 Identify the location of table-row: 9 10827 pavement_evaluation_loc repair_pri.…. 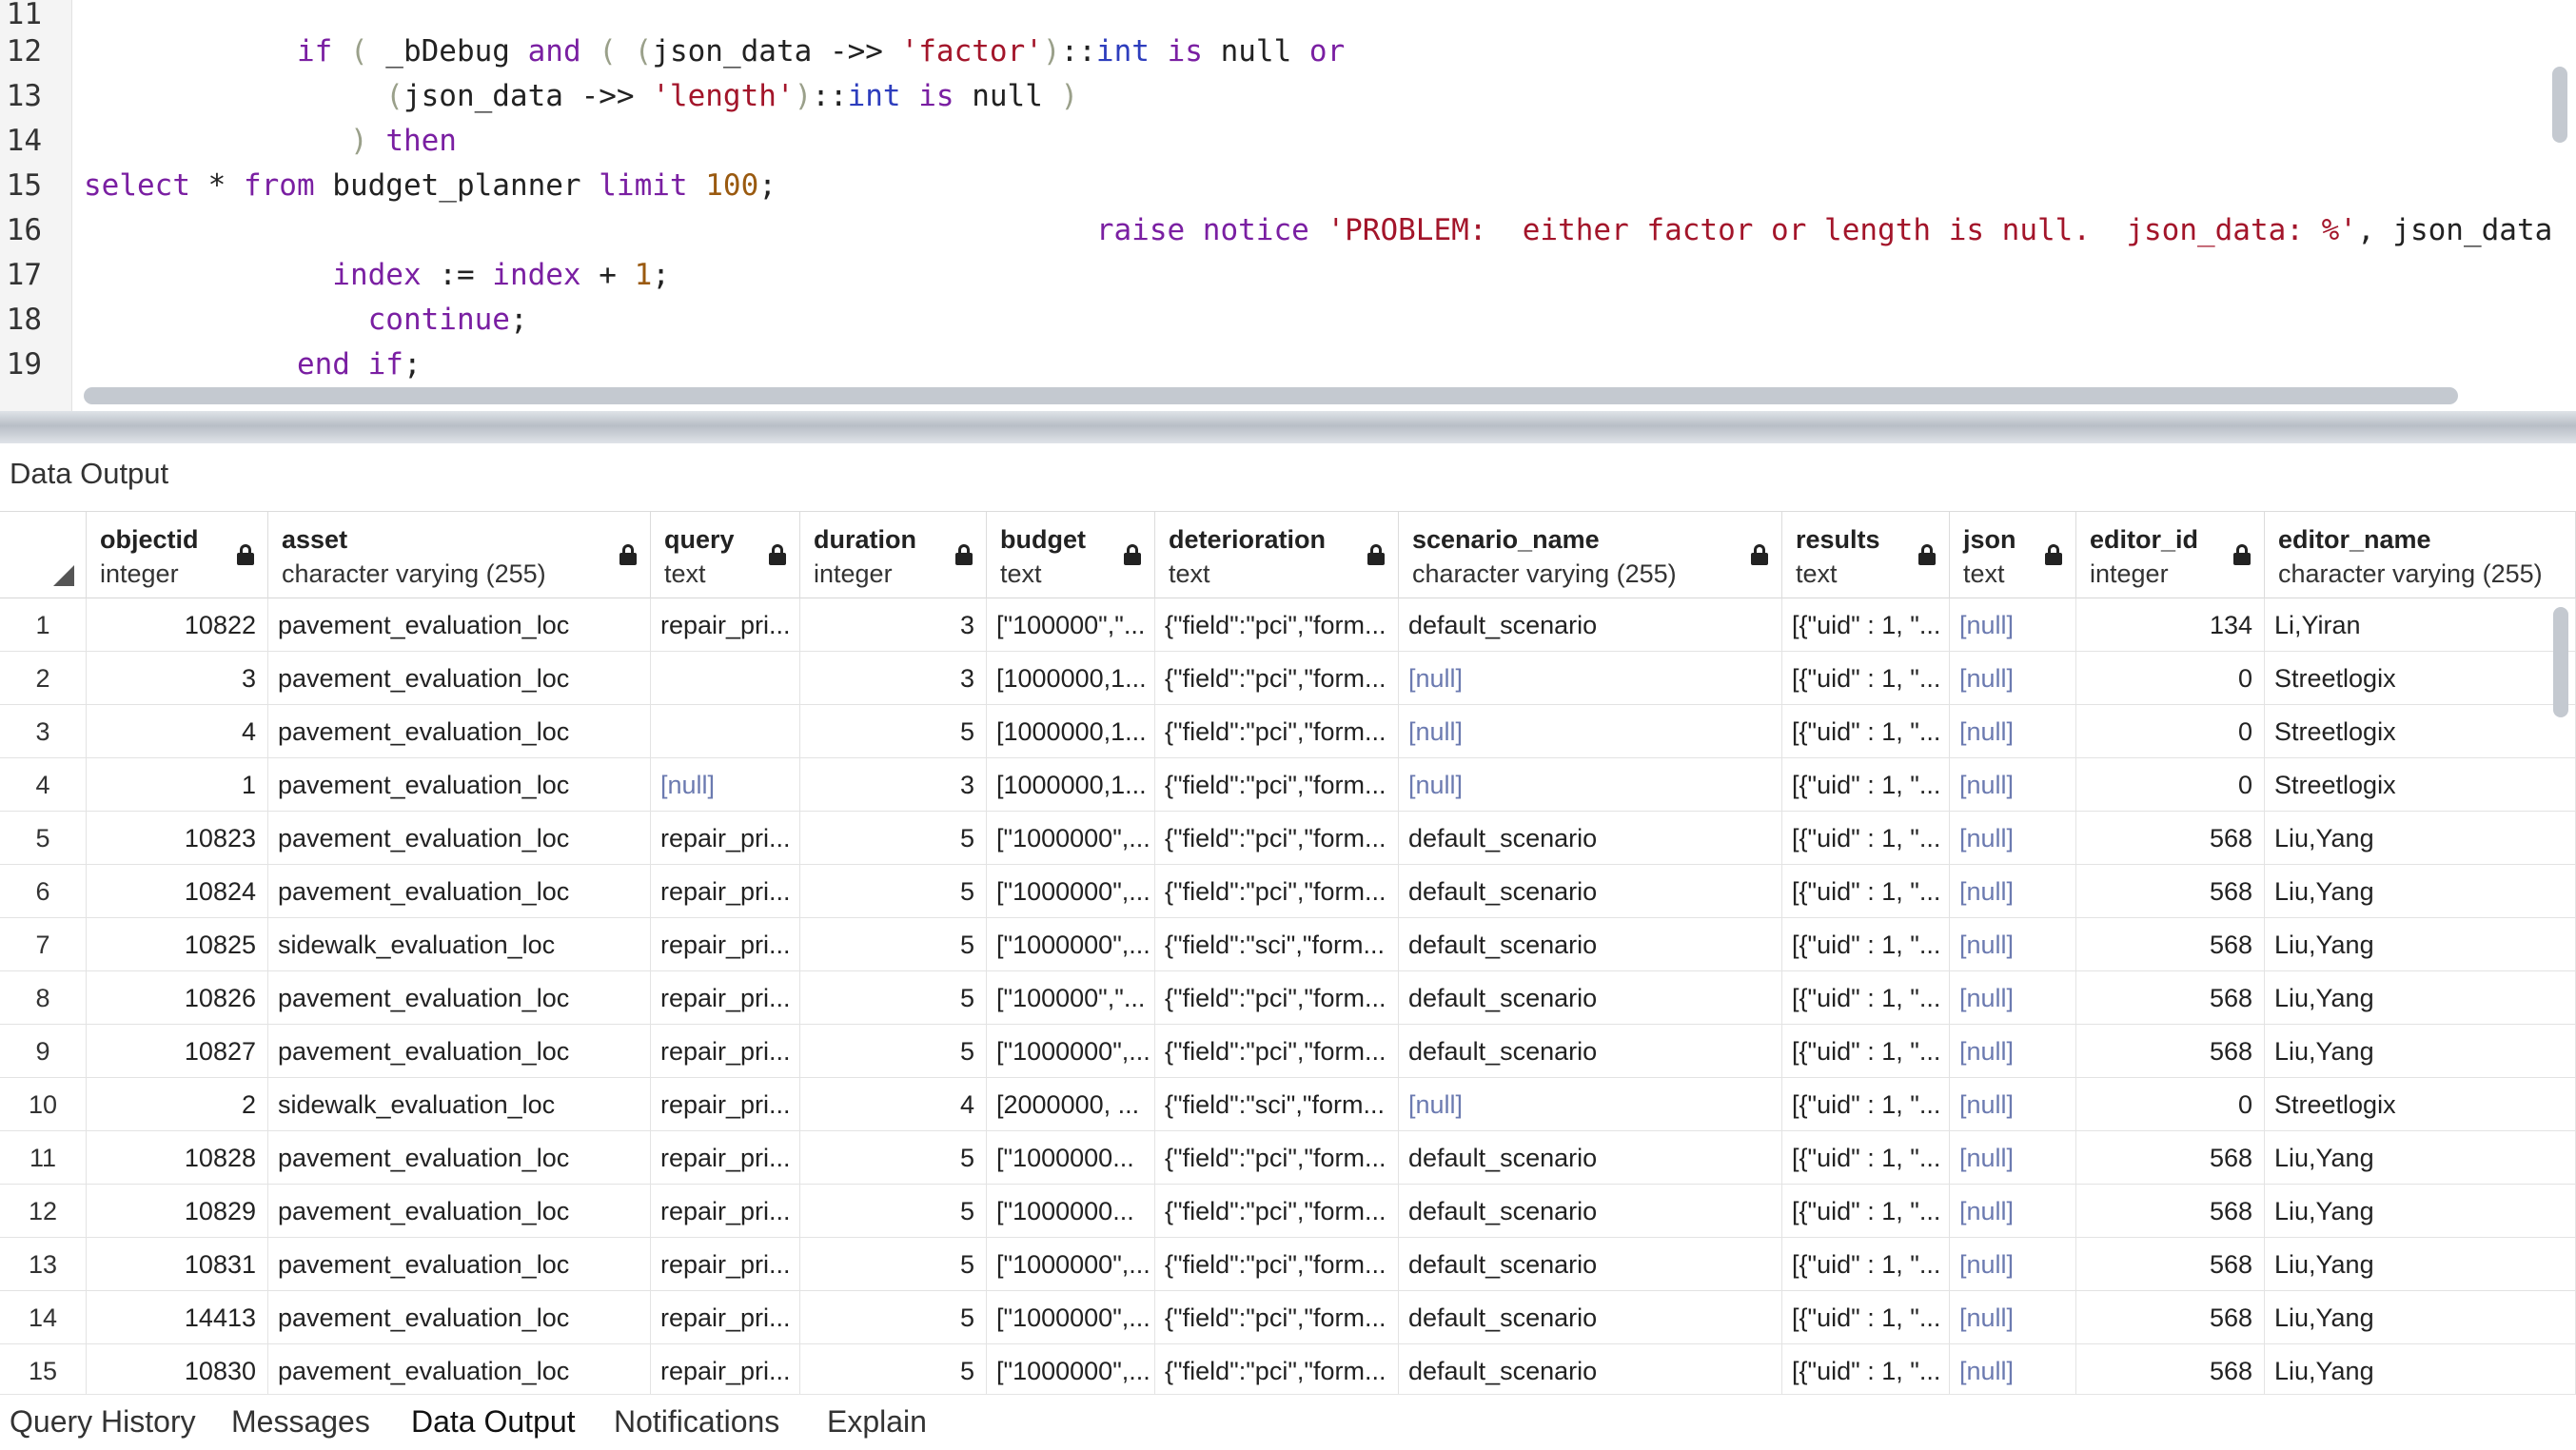
(1288, 1051).